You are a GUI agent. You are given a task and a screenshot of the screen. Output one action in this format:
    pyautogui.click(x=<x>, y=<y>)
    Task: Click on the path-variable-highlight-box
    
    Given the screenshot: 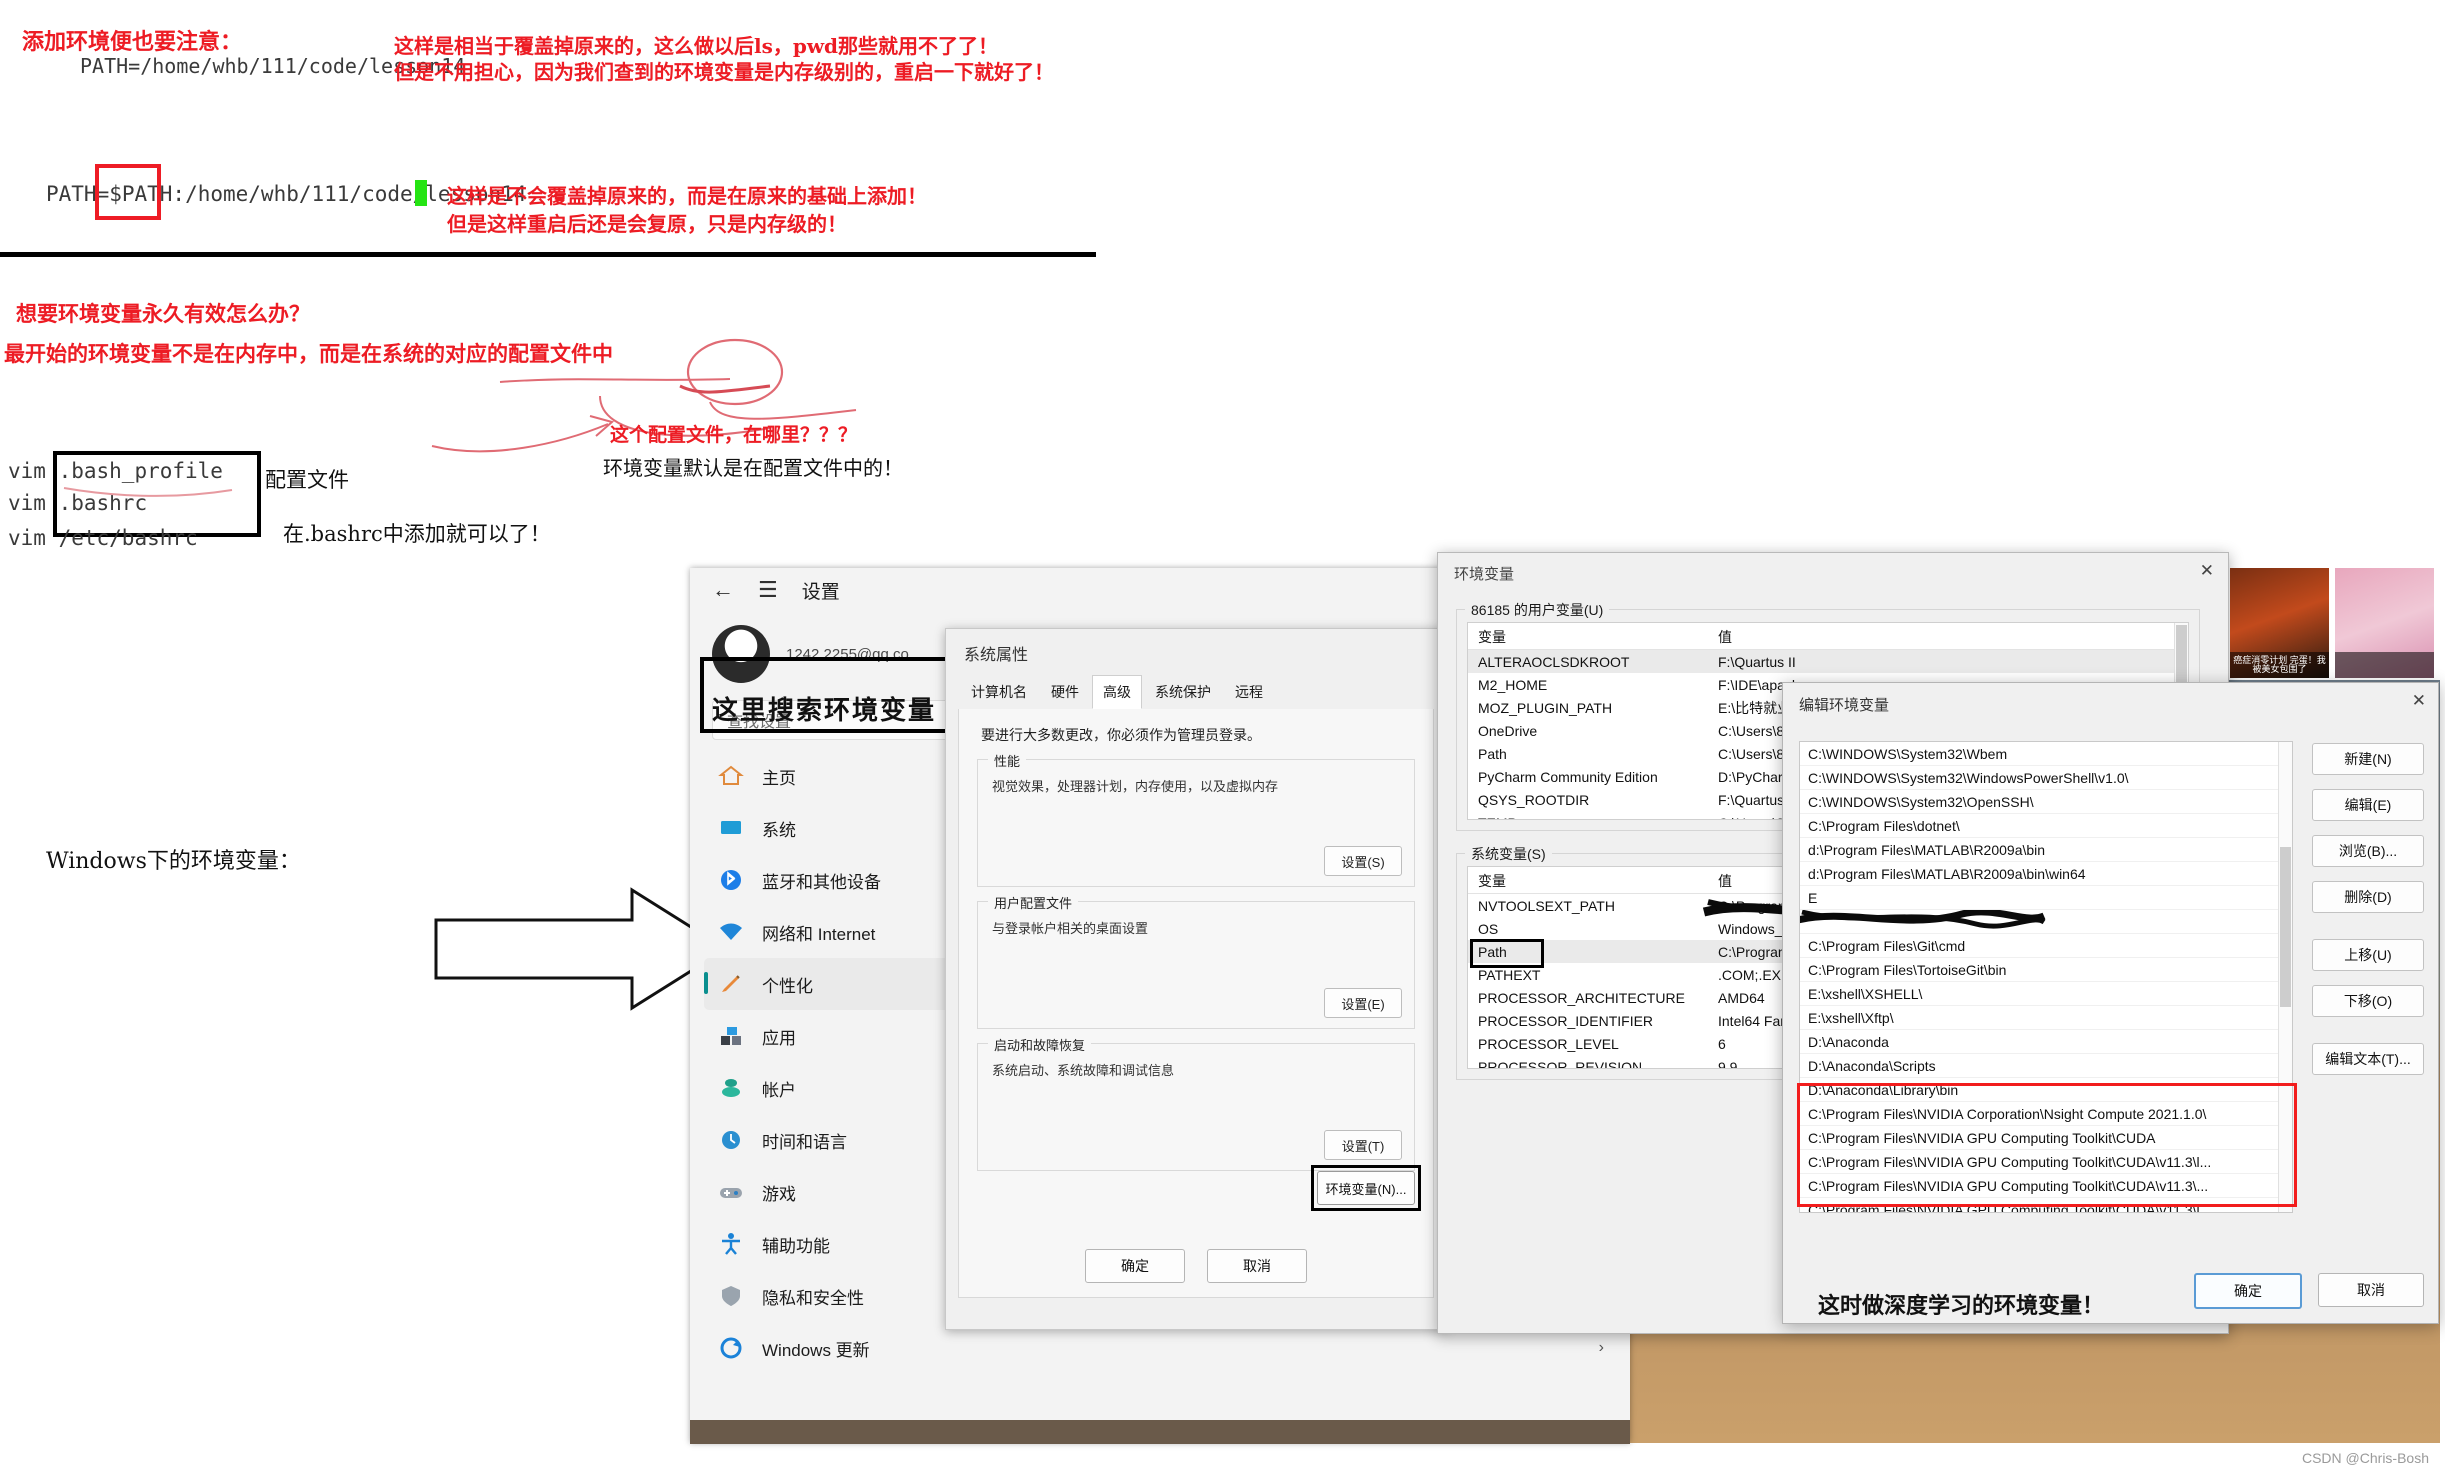 What is the action you would take?
    pyautogui.click(x=128, y=192)
    